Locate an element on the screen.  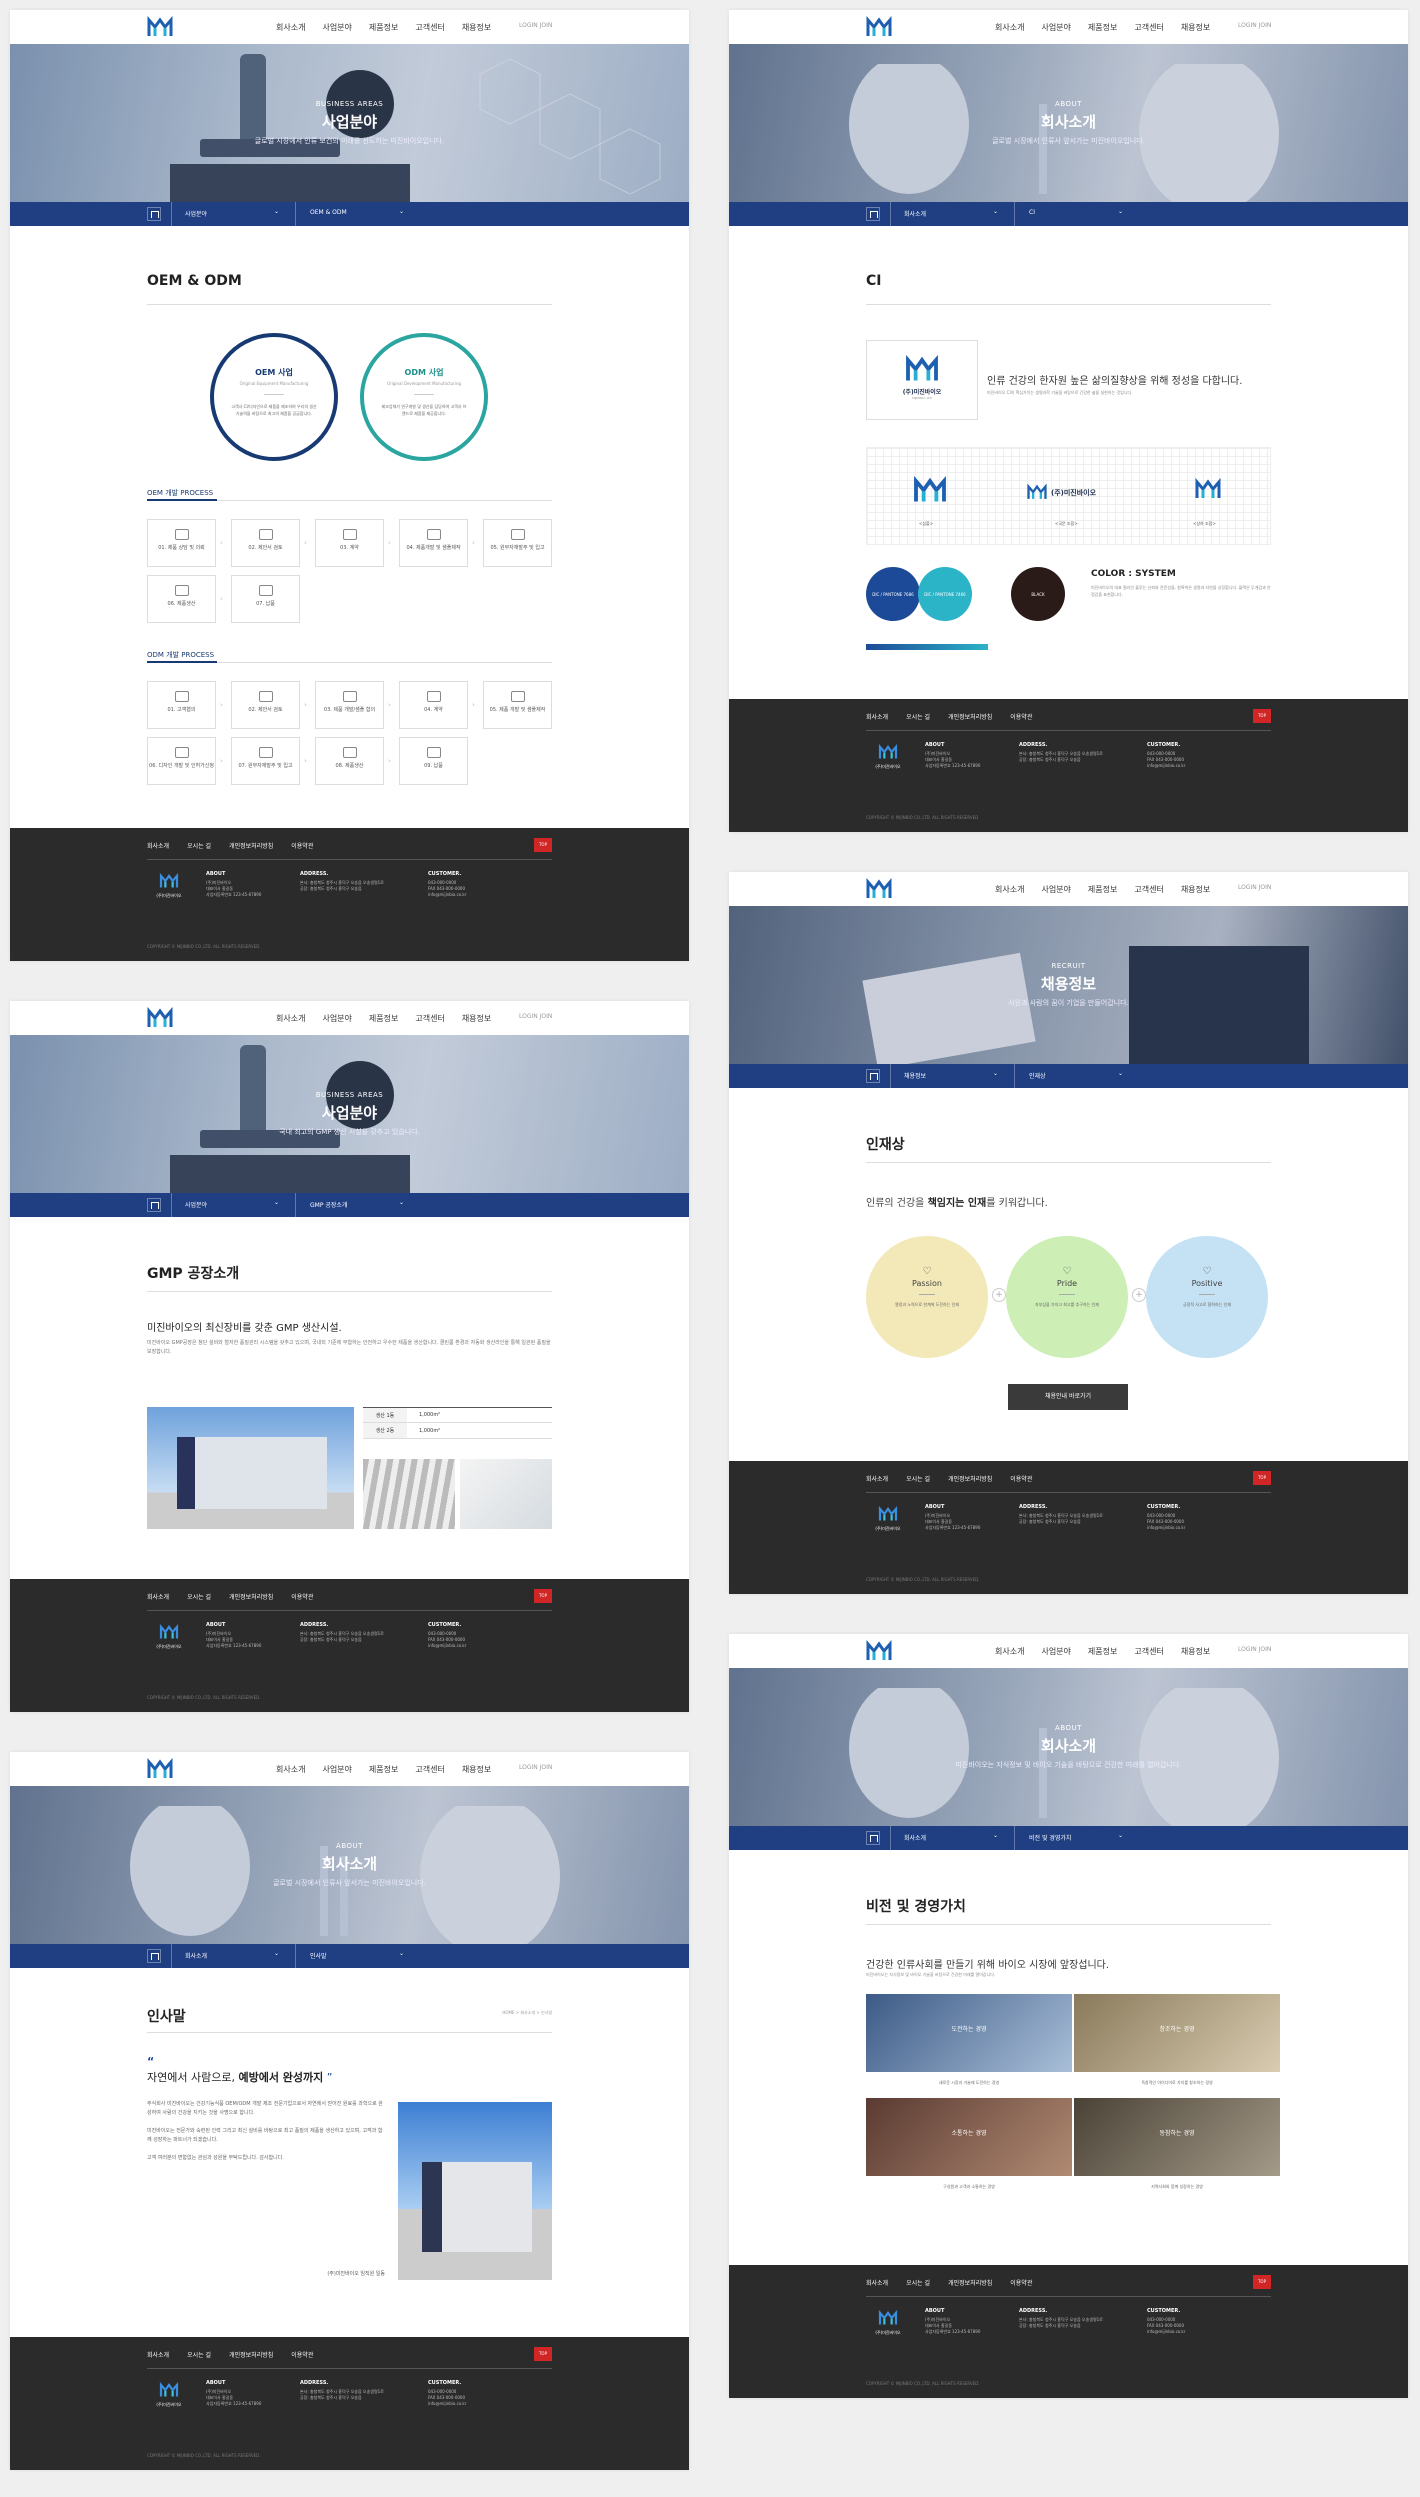
depth2-select: CI is located at coordinates (1032, 212).